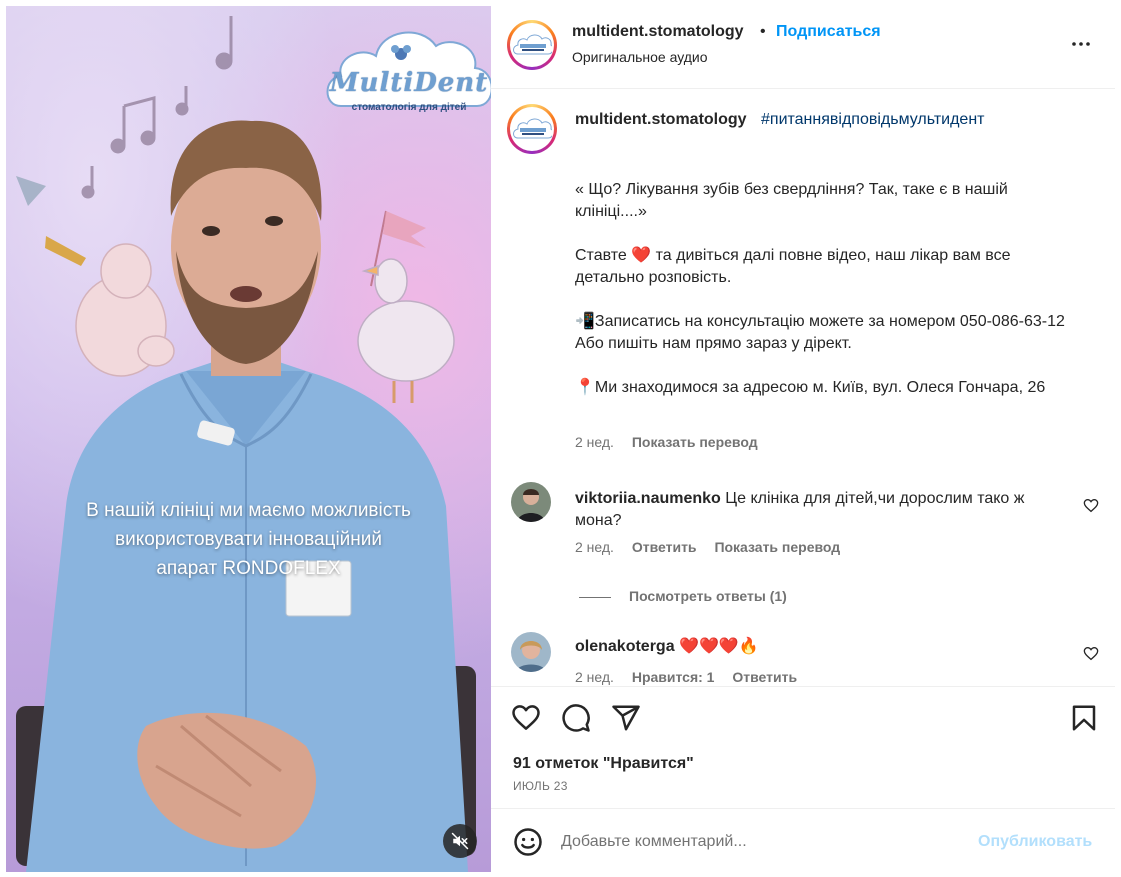  Describe the element at coordinates (576, 718) in the screenshot. I see `comment-icon` at that location.